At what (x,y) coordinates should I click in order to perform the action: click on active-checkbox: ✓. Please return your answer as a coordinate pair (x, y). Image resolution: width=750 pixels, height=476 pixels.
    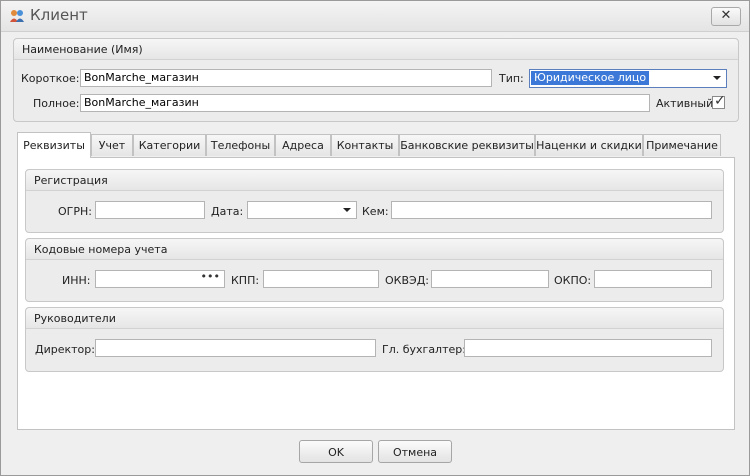
    Looking at the image, I should click on (719, 101).